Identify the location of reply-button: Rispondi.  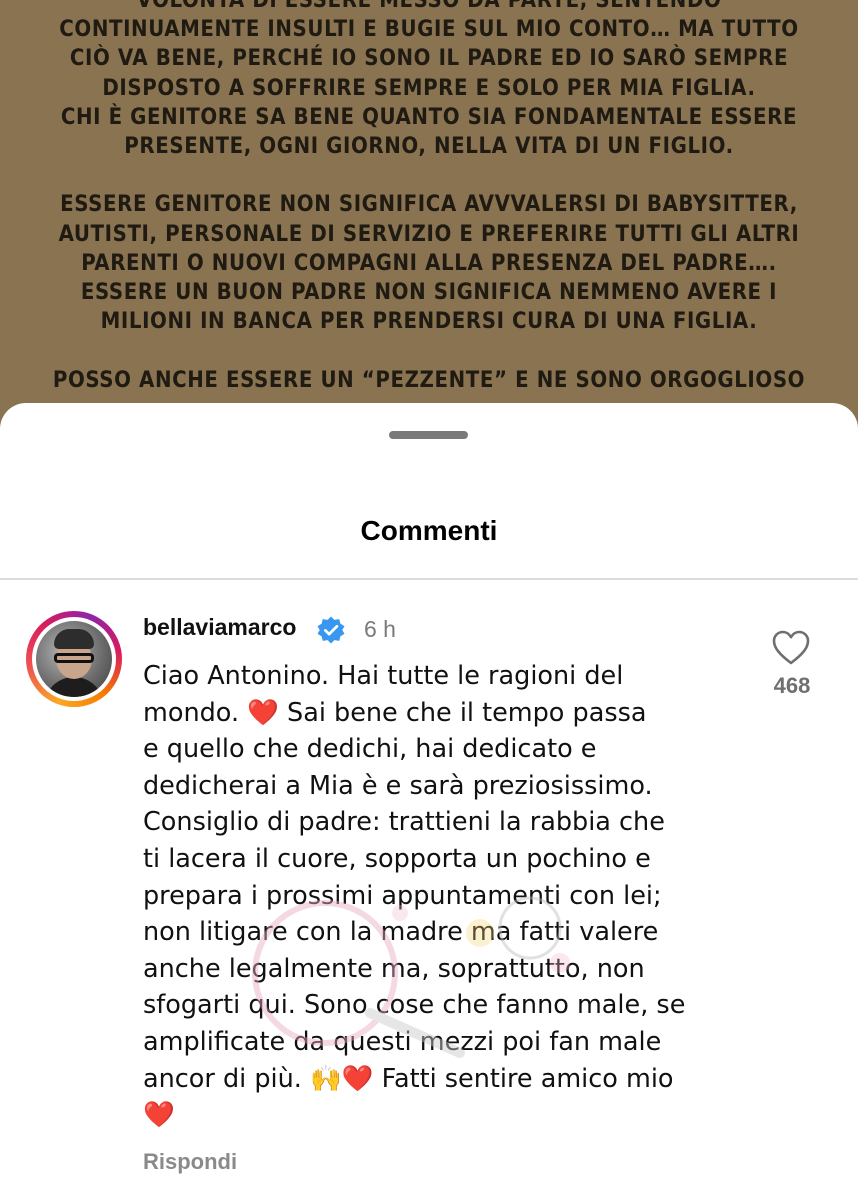
(190, 1162).